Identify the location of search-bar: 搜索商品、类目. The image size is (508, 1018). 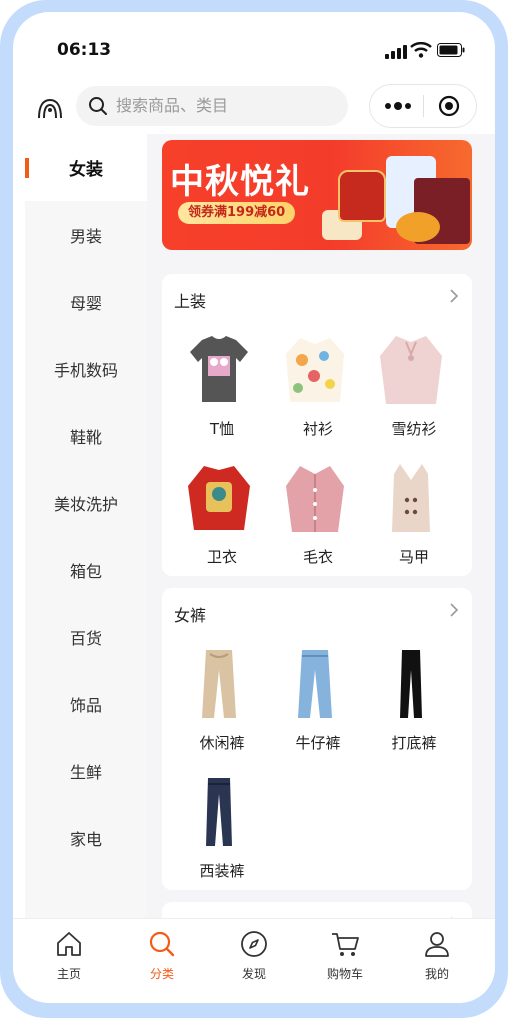
(212, 106).